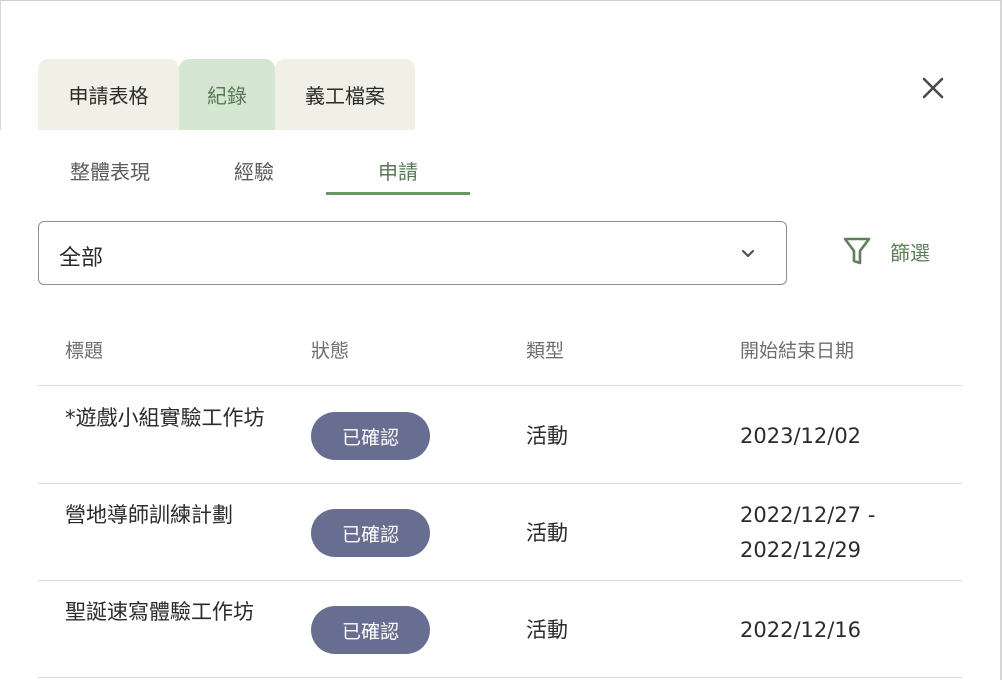 The width and height of the screenshot is (1002, 680). Describe the element at coordinates (910, 252) in the screenshot. I see `filter-button-label: 篩選` at that location.